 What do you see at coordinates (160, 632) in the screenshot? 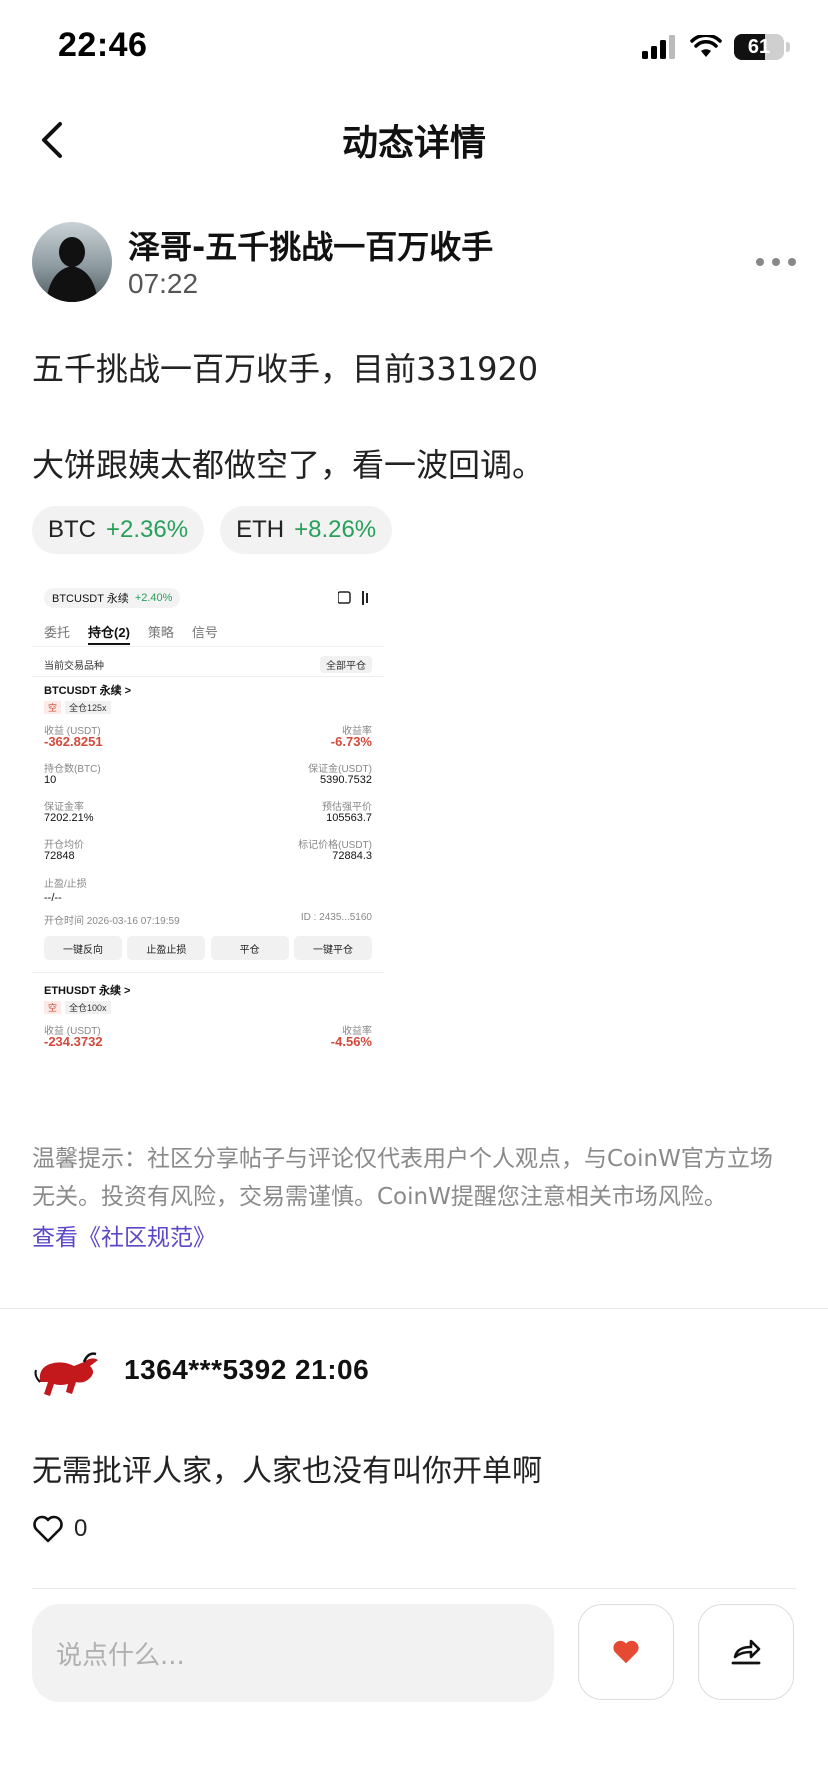
I see `image-tab: 策略` at bounding box center [160, 632].